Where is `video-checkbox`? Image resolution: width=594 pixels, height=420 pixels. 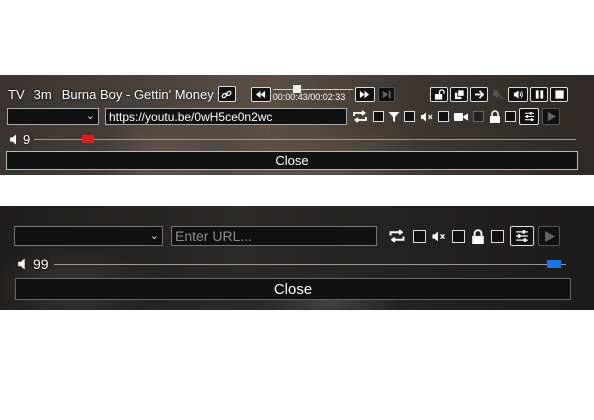
video-checkbox is located at coordinates (478, 116).